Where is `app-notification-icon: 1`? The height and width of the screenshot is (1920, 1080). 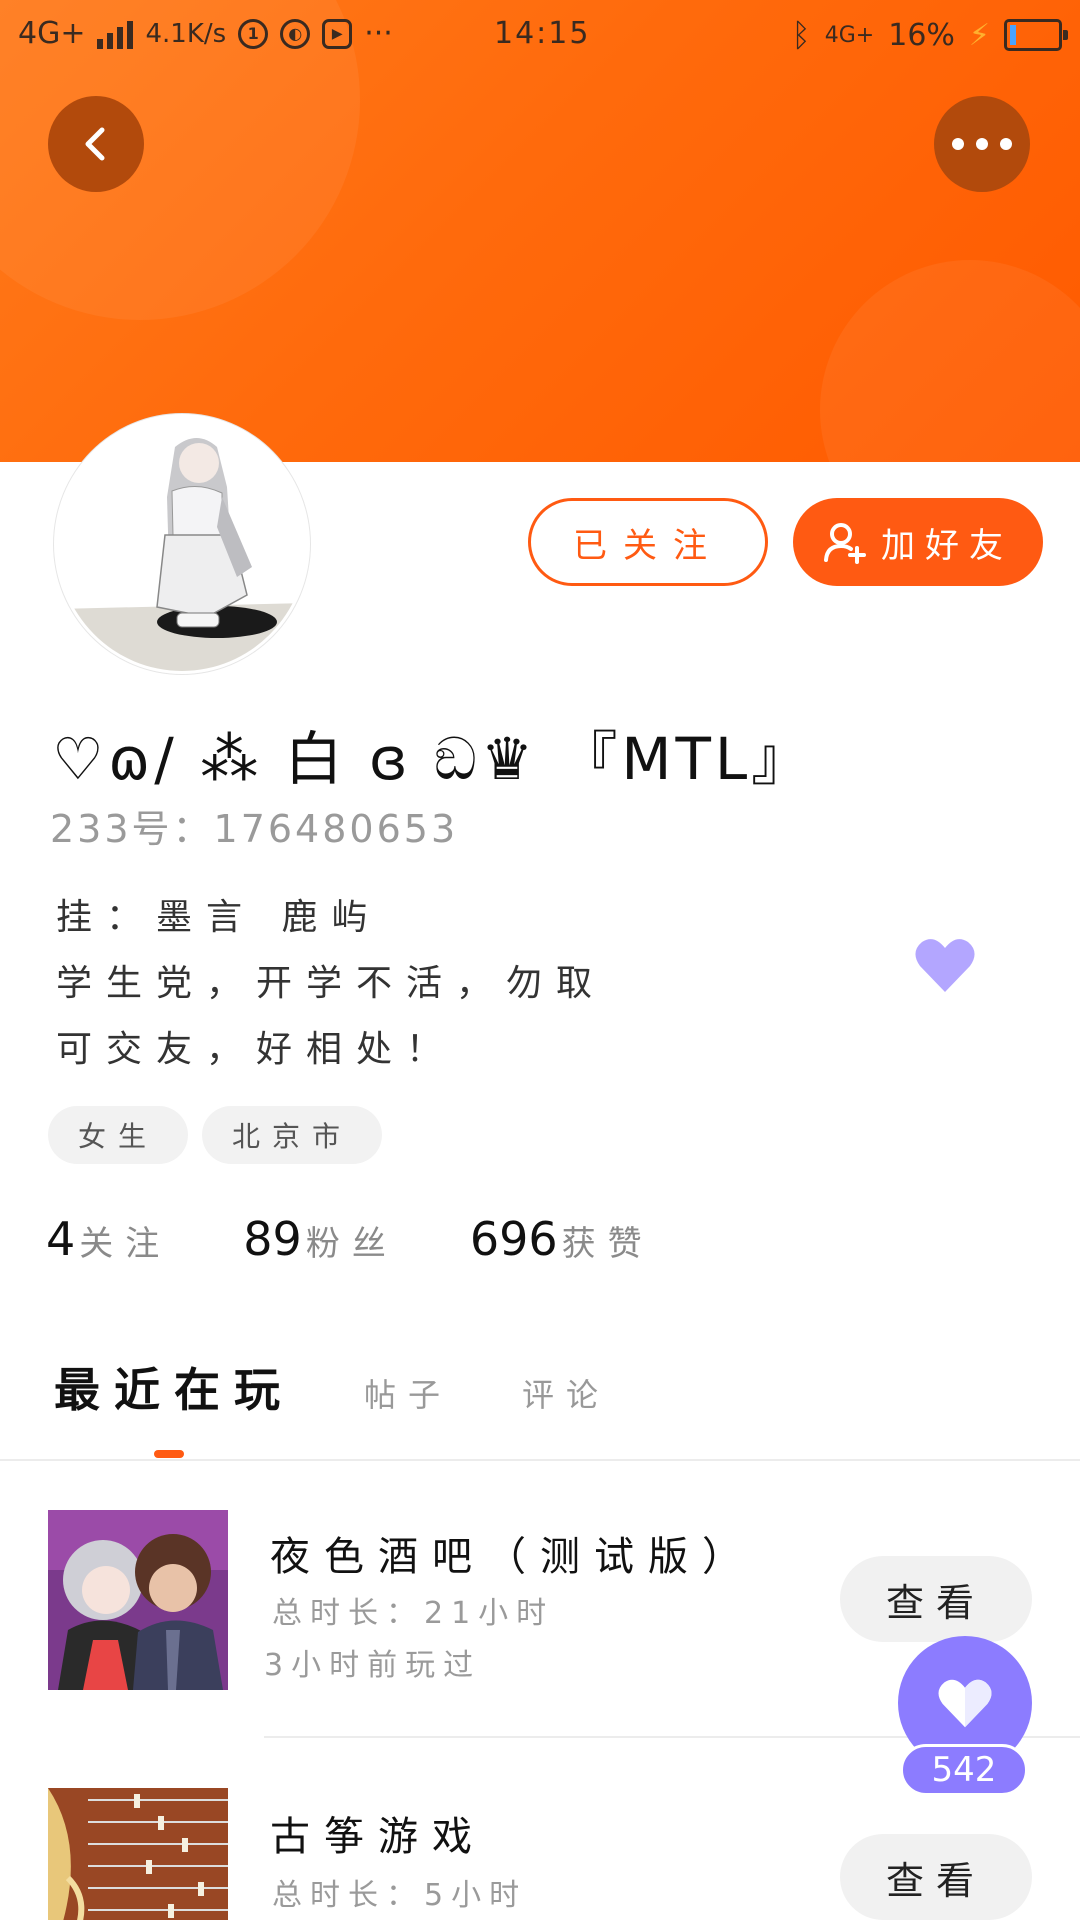
app-notification-icon: 1 is located at coordinates (253, 33).